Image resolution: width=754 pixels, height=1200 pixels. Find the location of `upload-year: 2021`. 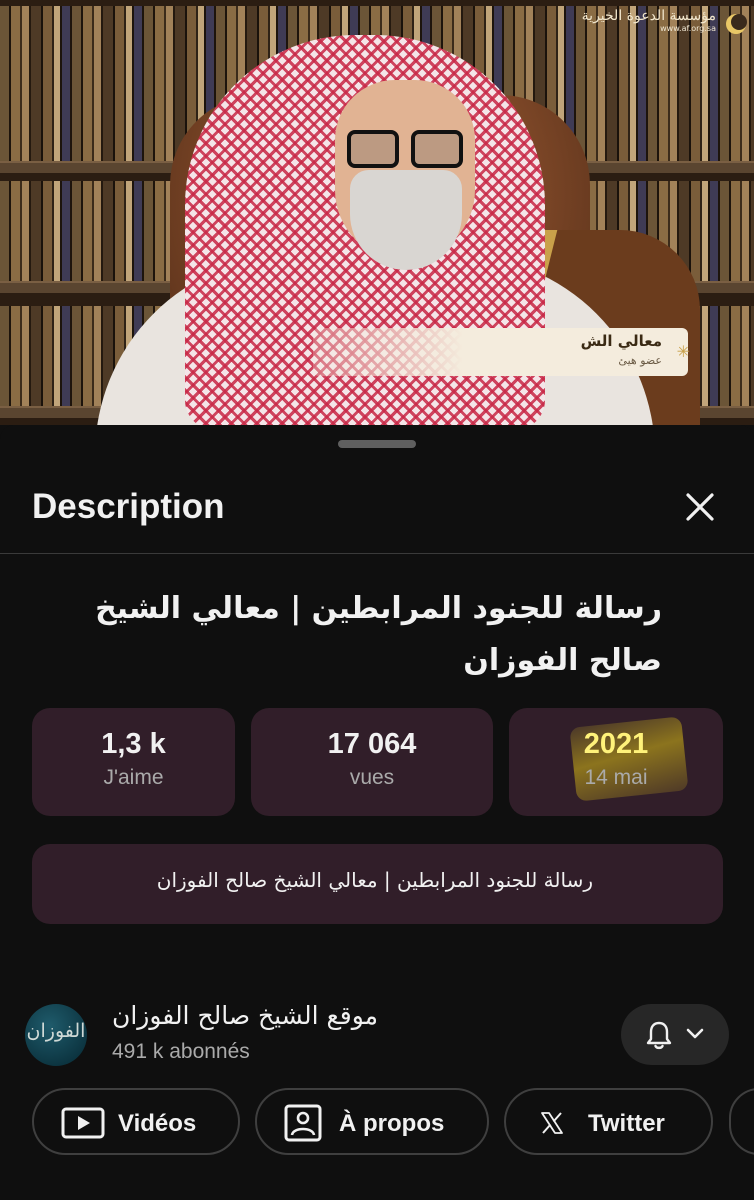

upload-year: 2021 is located at coordinates (616, 744).